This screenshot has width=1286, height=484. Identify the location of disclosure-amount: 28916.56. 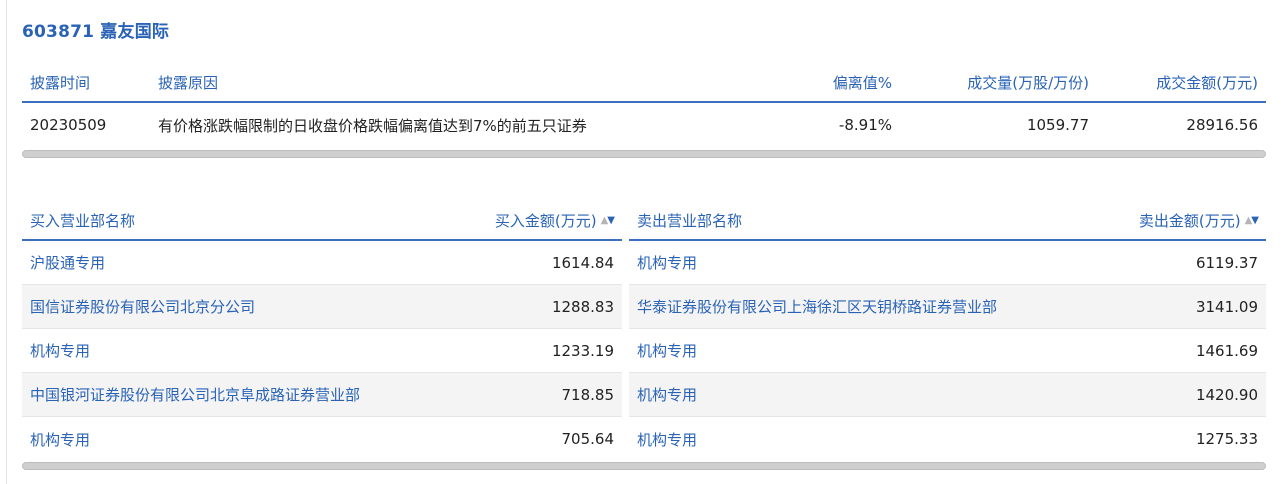
(1222, 125).